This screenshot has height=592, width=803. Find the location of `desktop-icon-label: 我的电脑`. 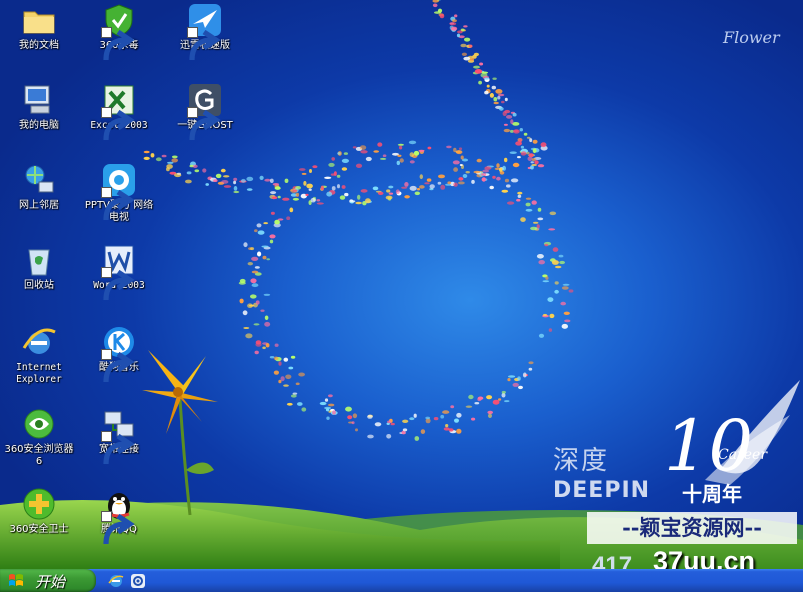

desktop-icon-label: 我的电脑 is located at coordinates (39, 125).